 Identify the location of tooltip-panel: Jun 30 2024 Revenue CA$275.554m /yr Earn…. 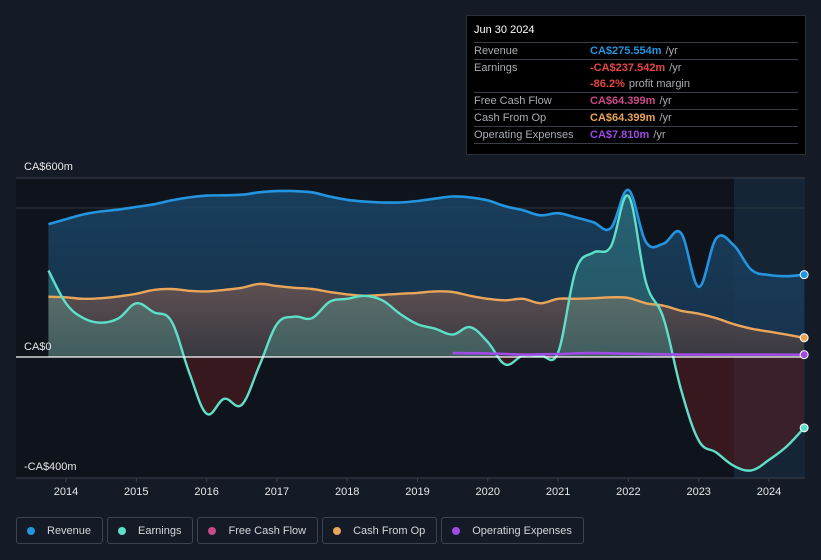
(636, 85).